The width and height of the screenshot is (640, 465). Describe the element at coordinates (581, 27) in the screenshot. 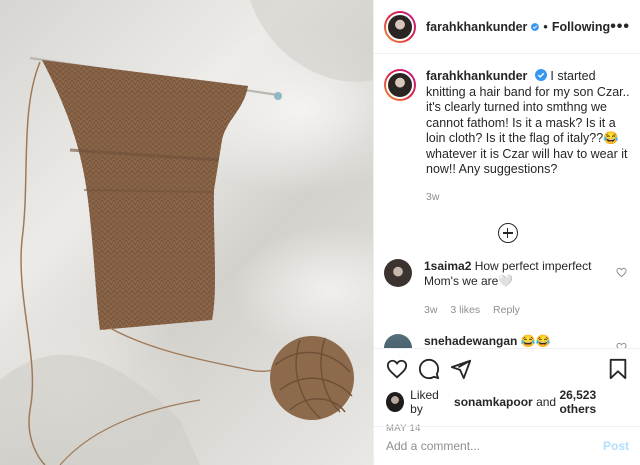

I see `following-button: Following` at that location.